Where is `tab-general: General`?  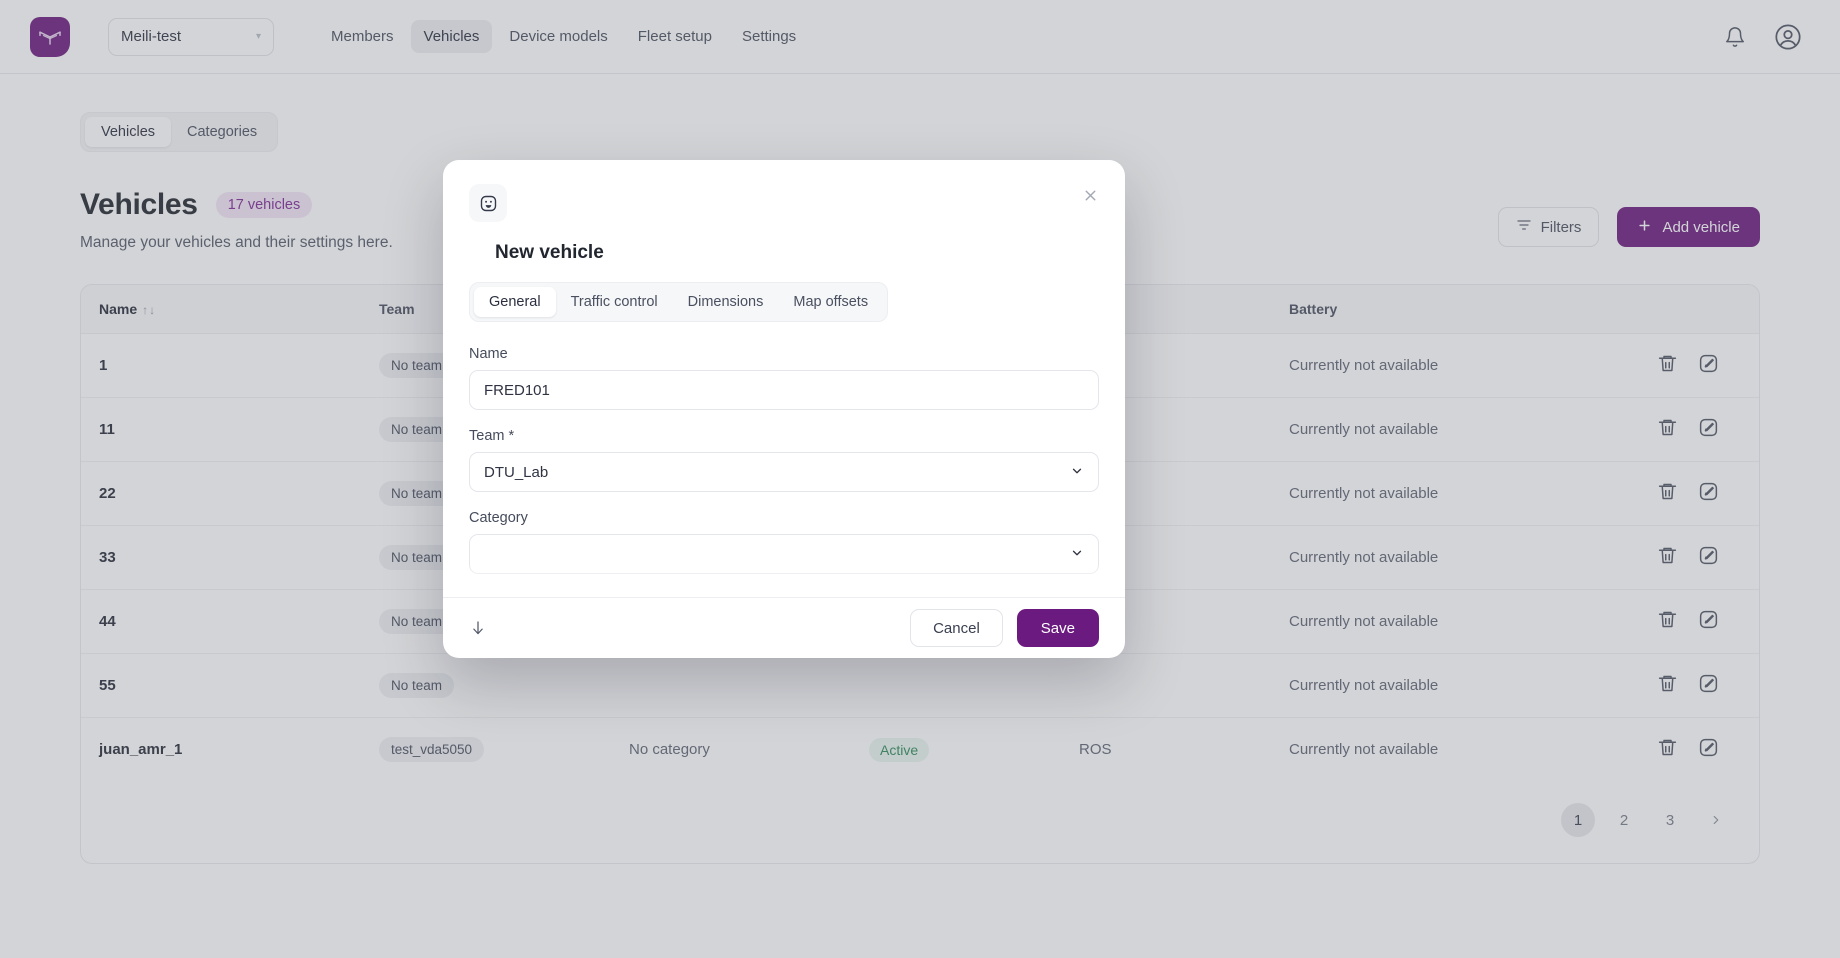
tab-general: General is located at coordinates (515, 302).